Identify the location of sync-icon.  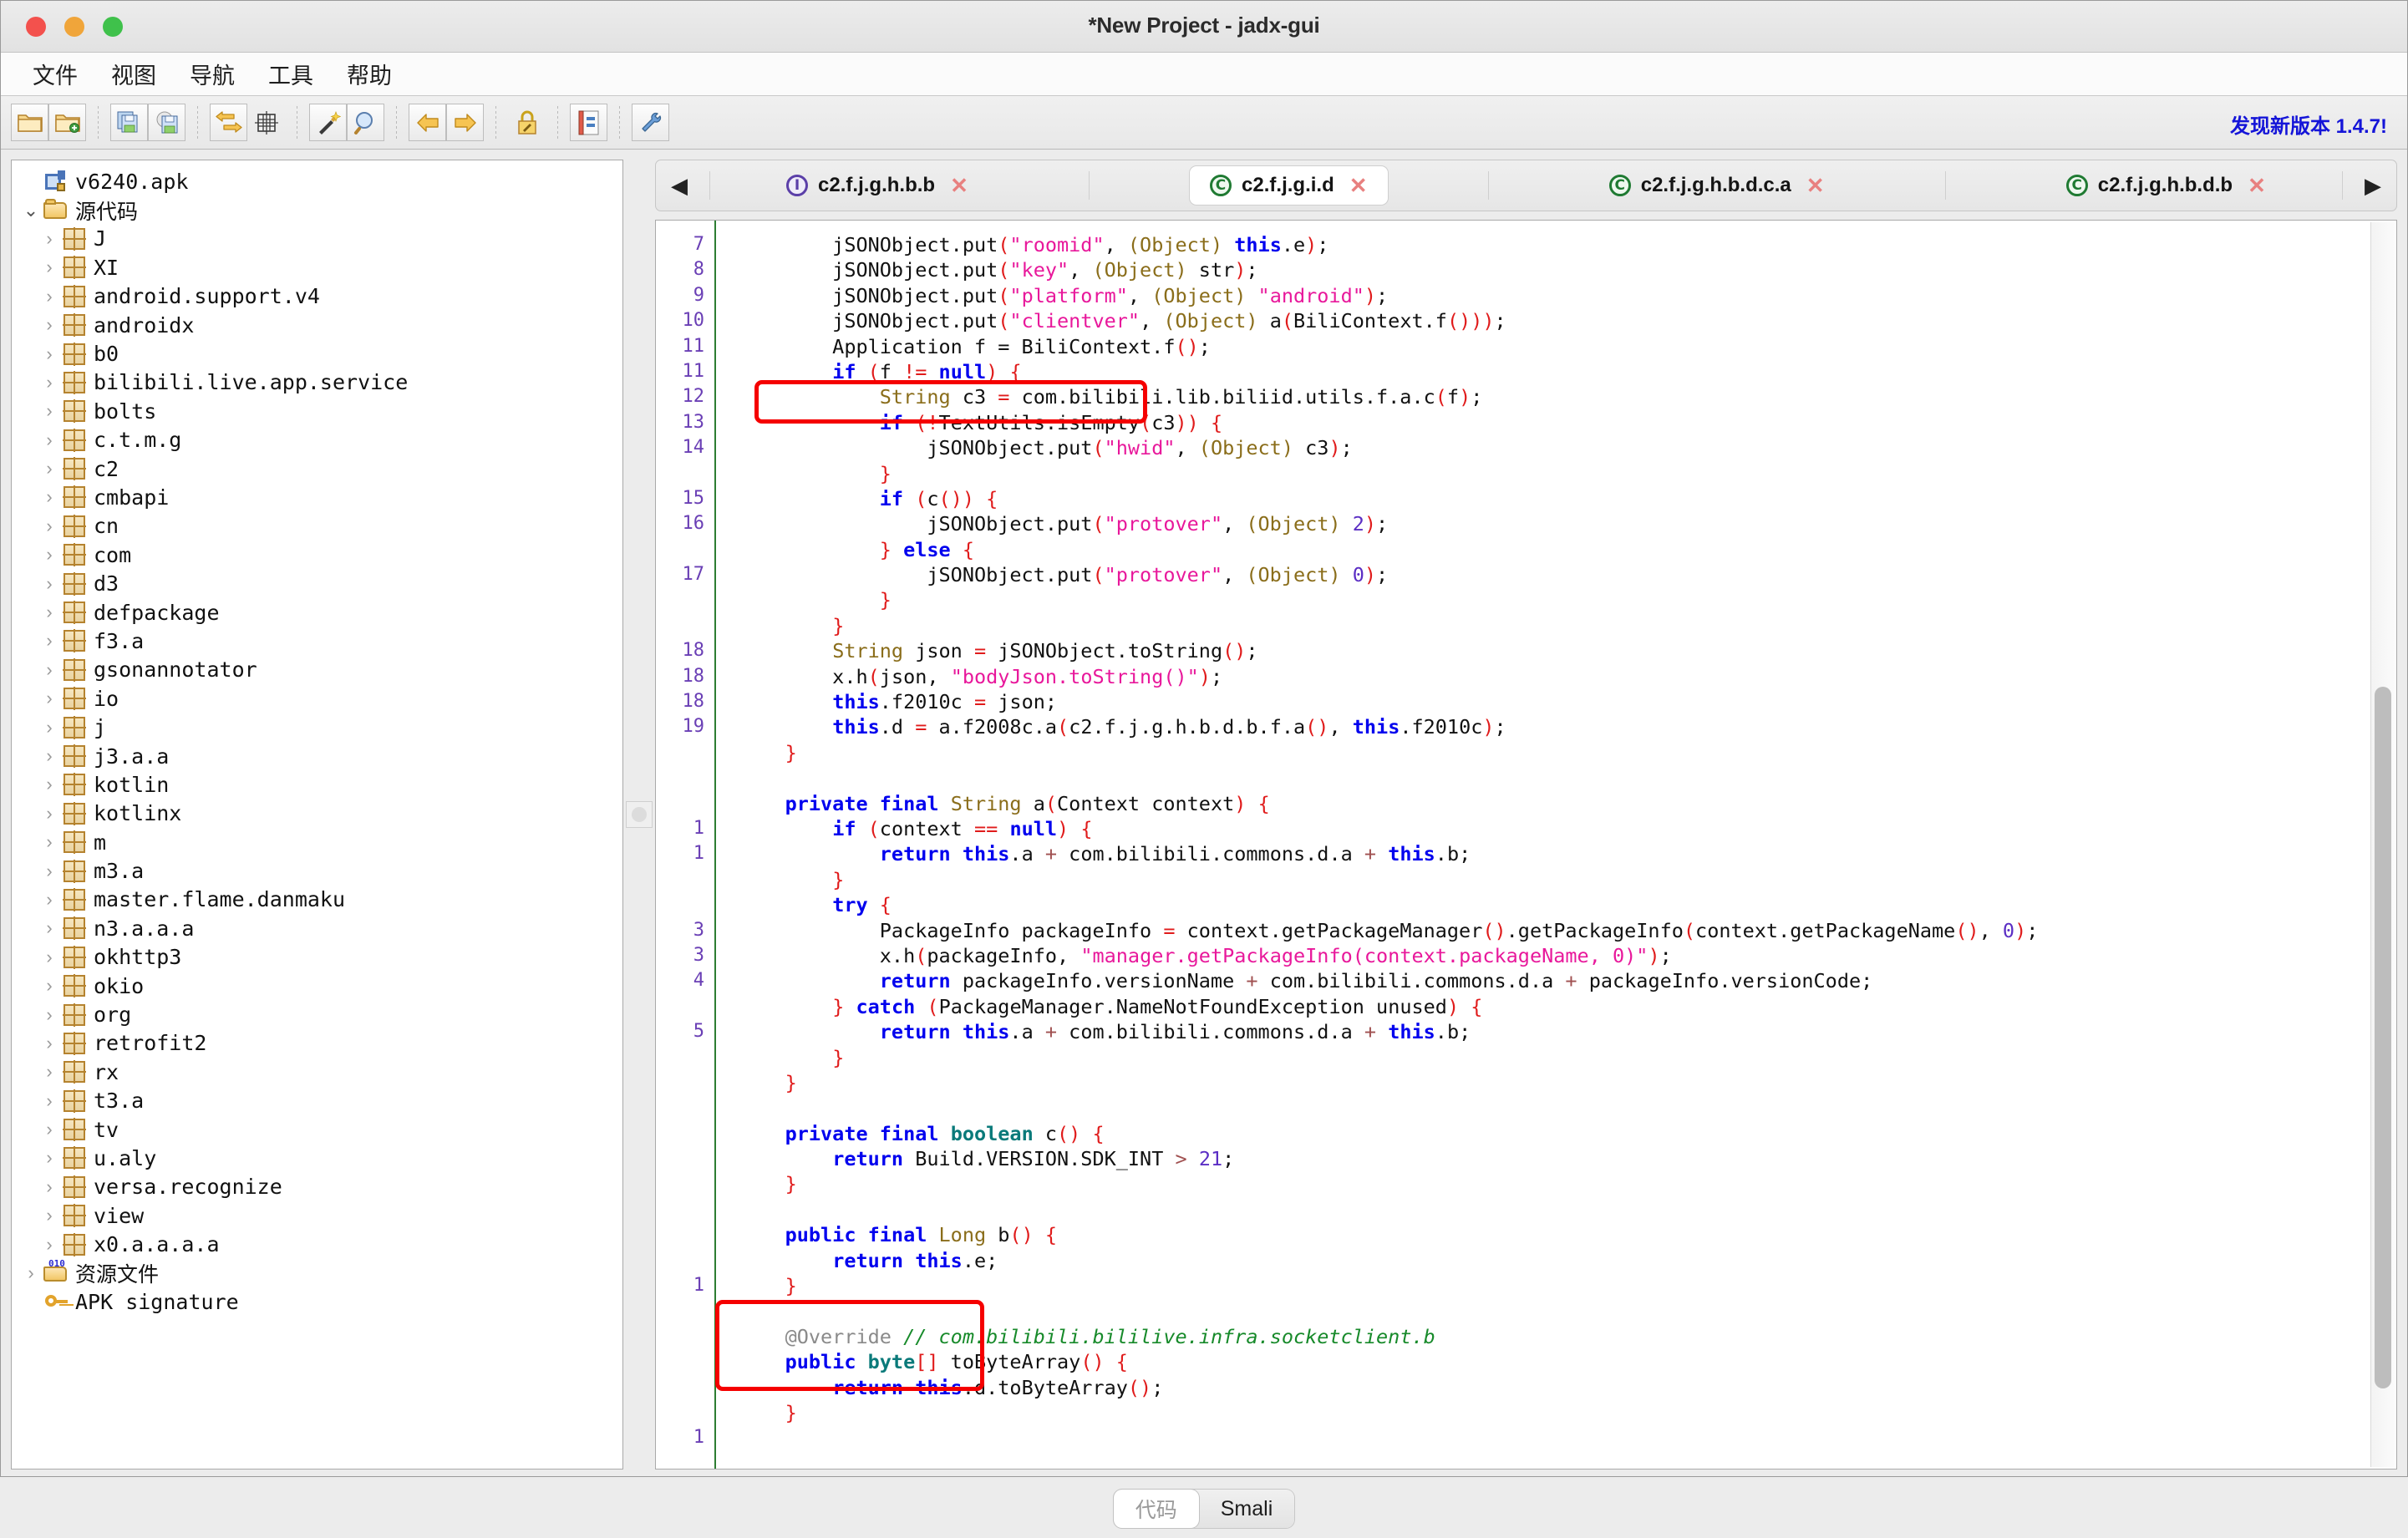
(229, 122).